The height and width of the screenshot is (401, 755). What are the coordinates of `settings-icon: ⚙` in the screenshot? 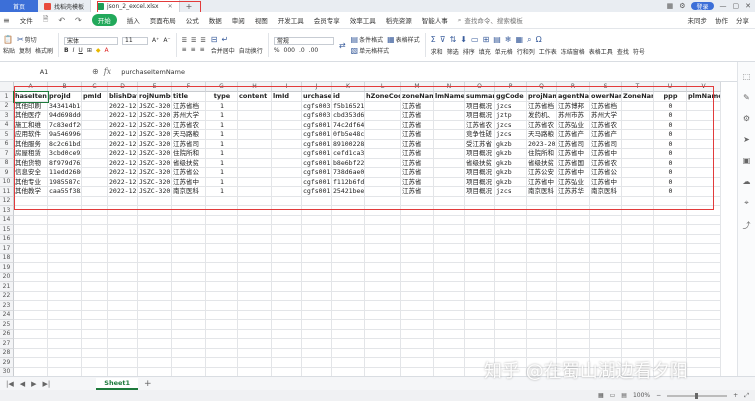 It's located at (682, 6).